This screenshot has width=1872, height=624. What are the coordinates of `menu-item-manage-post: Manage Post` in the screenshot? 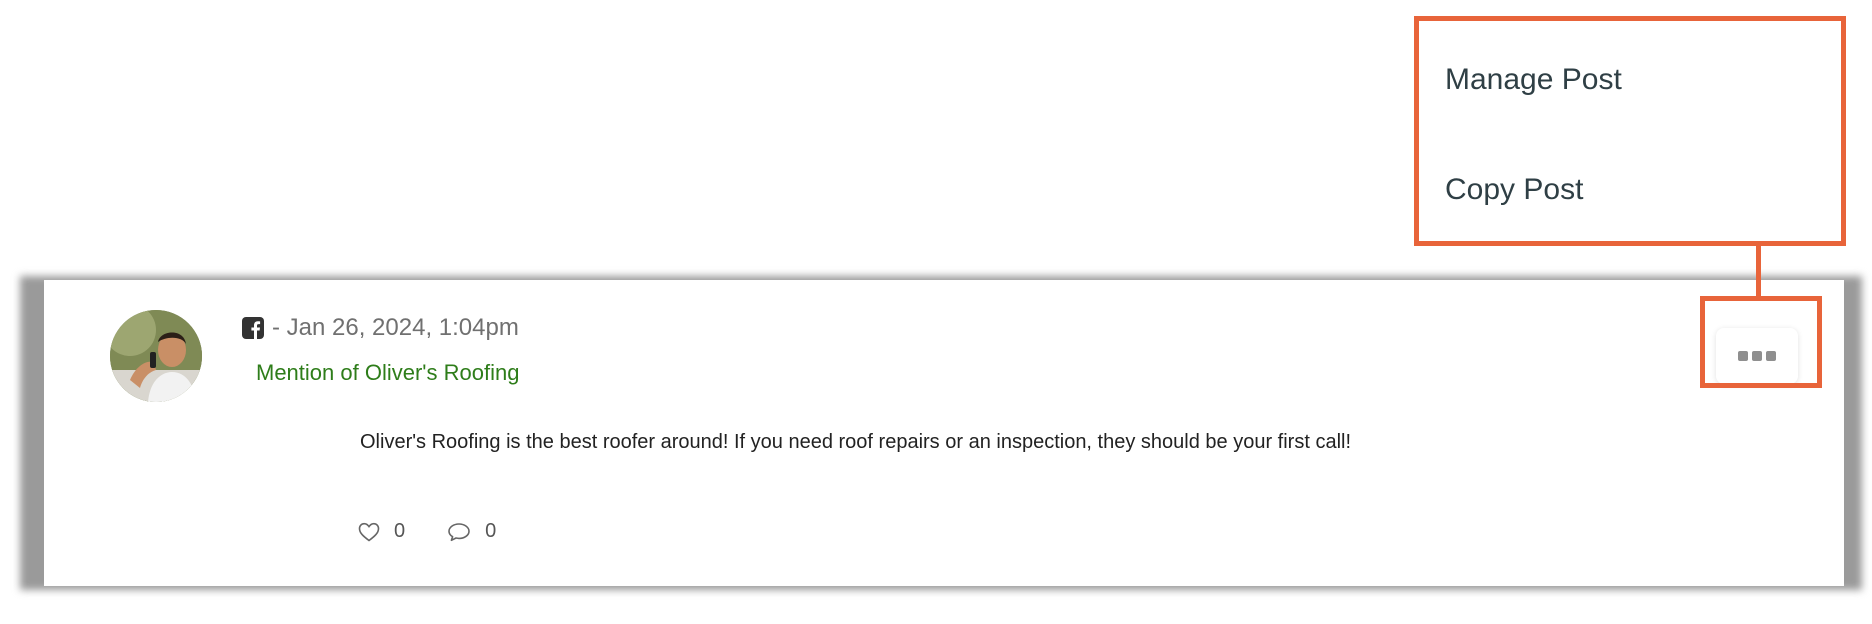 It's located at (1533, 80).